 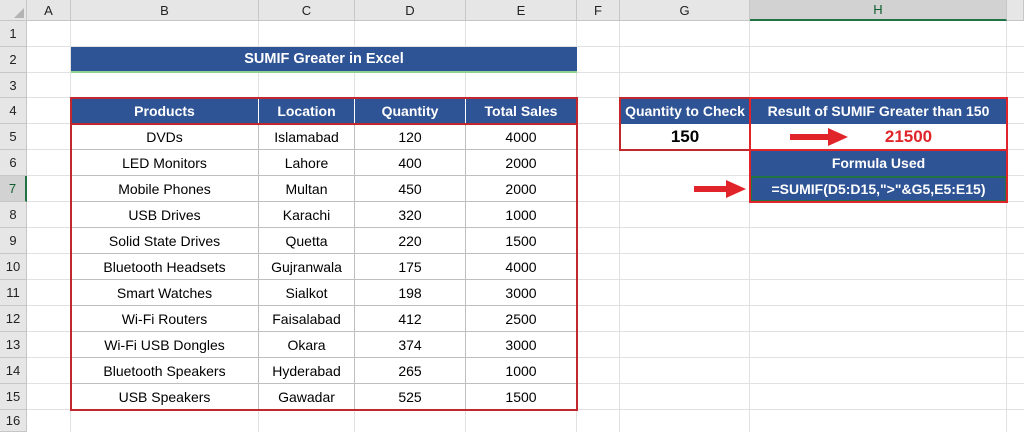 I want to click on row-header-16: 16, so click(x=13, y=421).